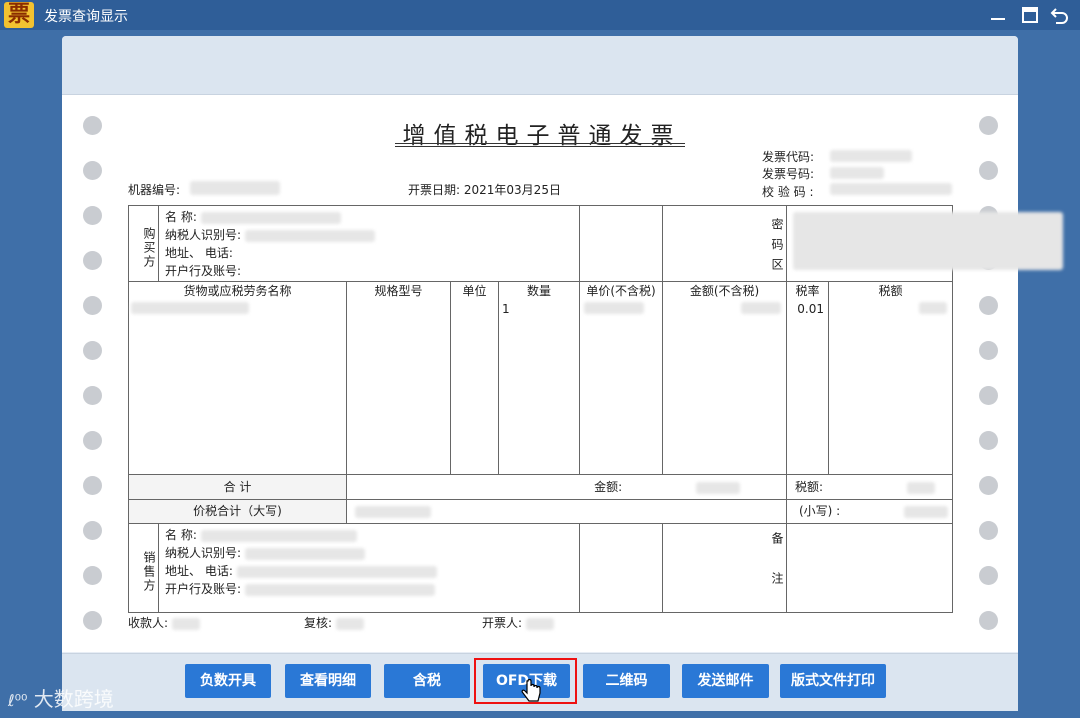 Image resolution: width=1080 pixels, height=718 pixels. Describe the element at coordinates (369, 235) in the screenshot. I see `buyer-taxid-label: 纳税人识别号:` at that location.